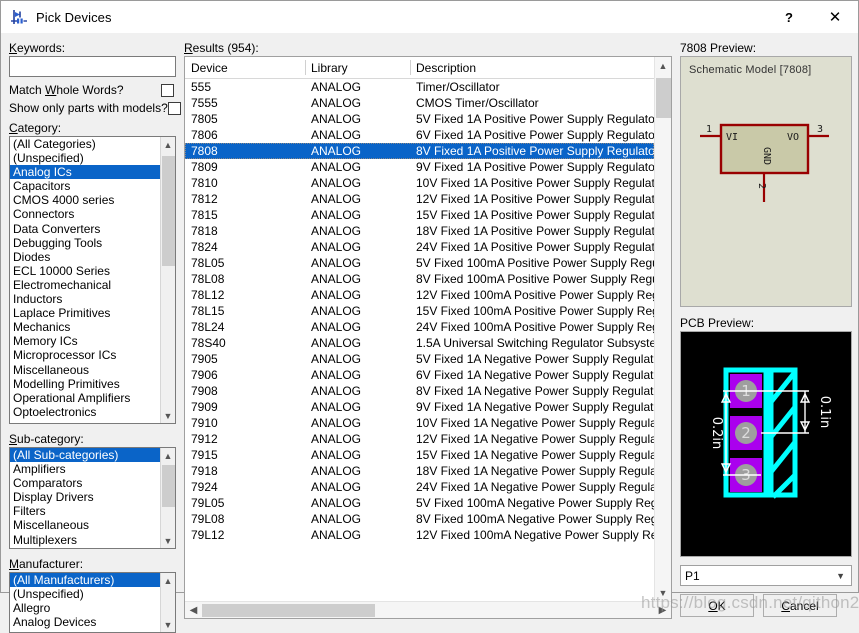 The image size is (859, 633). I want to click on category-item: Optoelectronics, so click(85, 412).